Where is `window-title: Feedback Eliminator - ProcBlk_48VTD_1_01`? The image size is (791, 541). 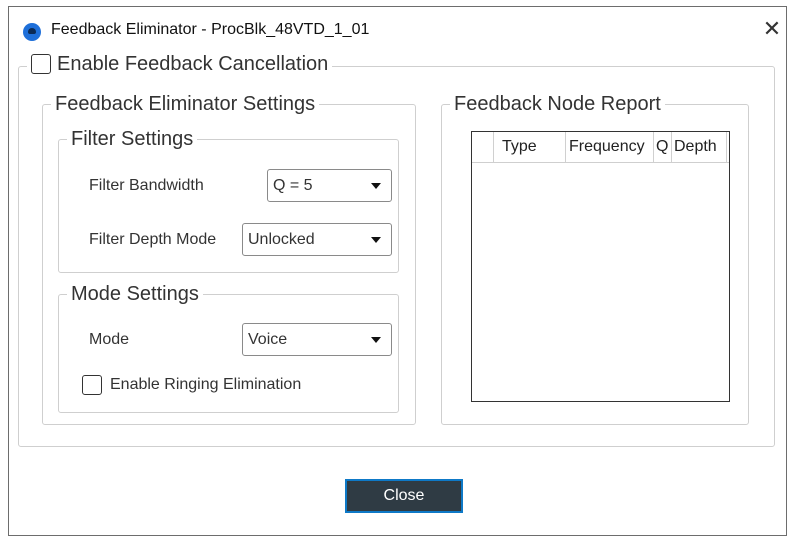
window-title: Feedback Eliminator - ProcBlk_48VTD_1_01 is located at coordinates (210, 29).